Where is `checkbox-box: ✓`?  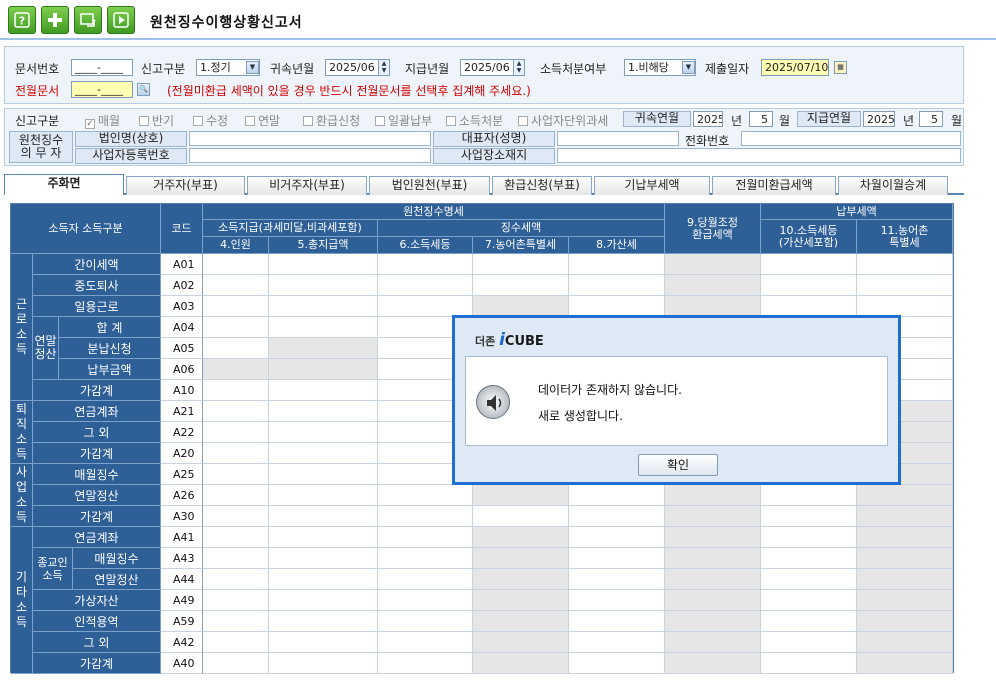
checkbox-box: ✓ is located at coordinates (90, 124).